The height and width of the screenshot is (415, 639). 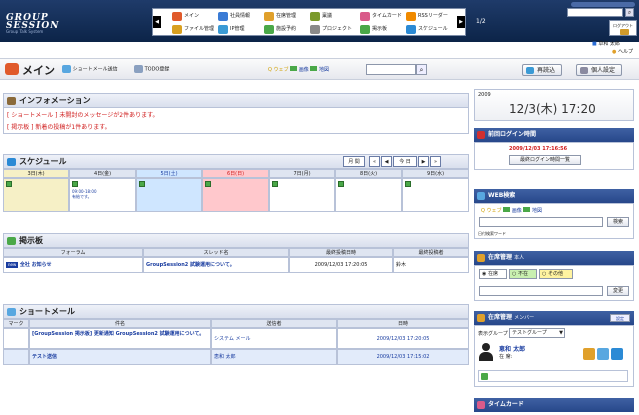 I want to click on schedule-day-header: 8日(火), so click(x=368, y=173).